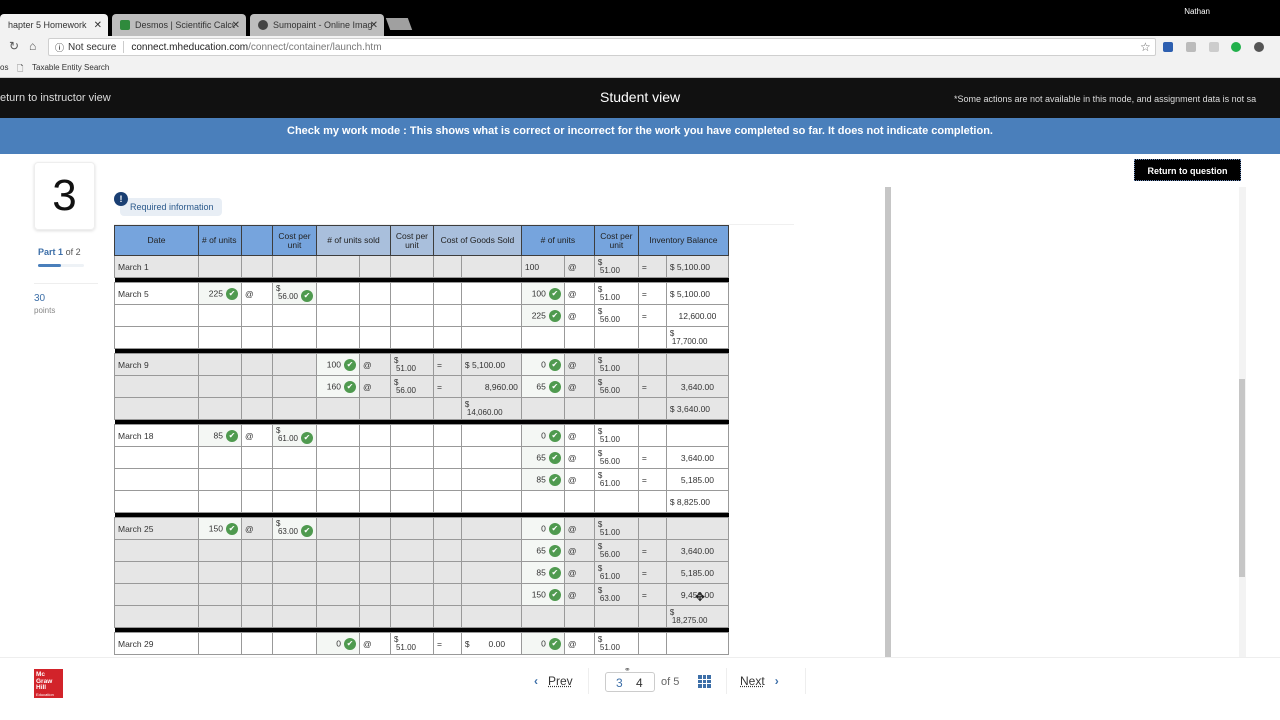 This screenshot has width=1280, height=720. I want to click on balance-units-input: 150 ✔, so click(542, 594).